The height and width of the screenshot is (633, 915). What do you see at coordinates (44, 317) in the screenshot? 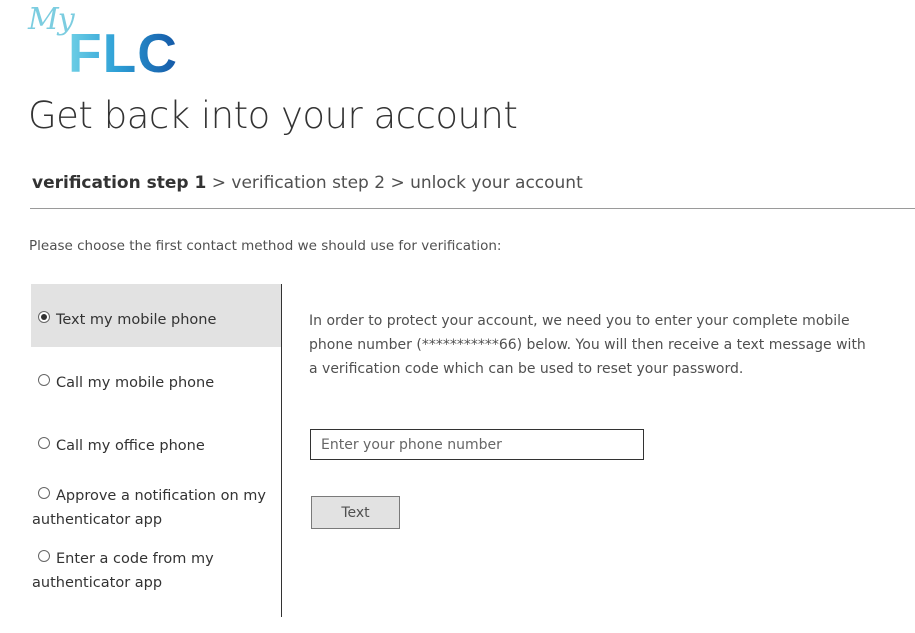
I see `radio-text-mobile` at bounding box center [44, 317].